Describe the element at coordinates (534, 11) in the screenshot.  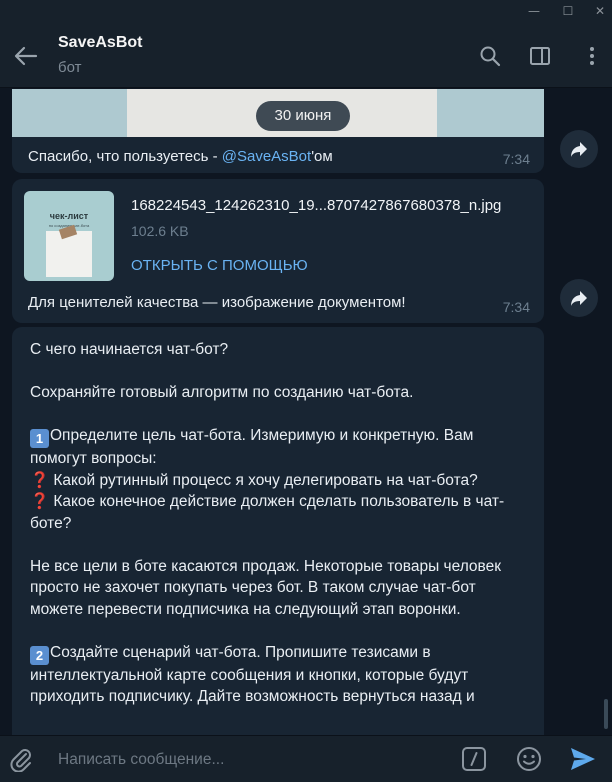
I see `minimize-icon: —` at that location.